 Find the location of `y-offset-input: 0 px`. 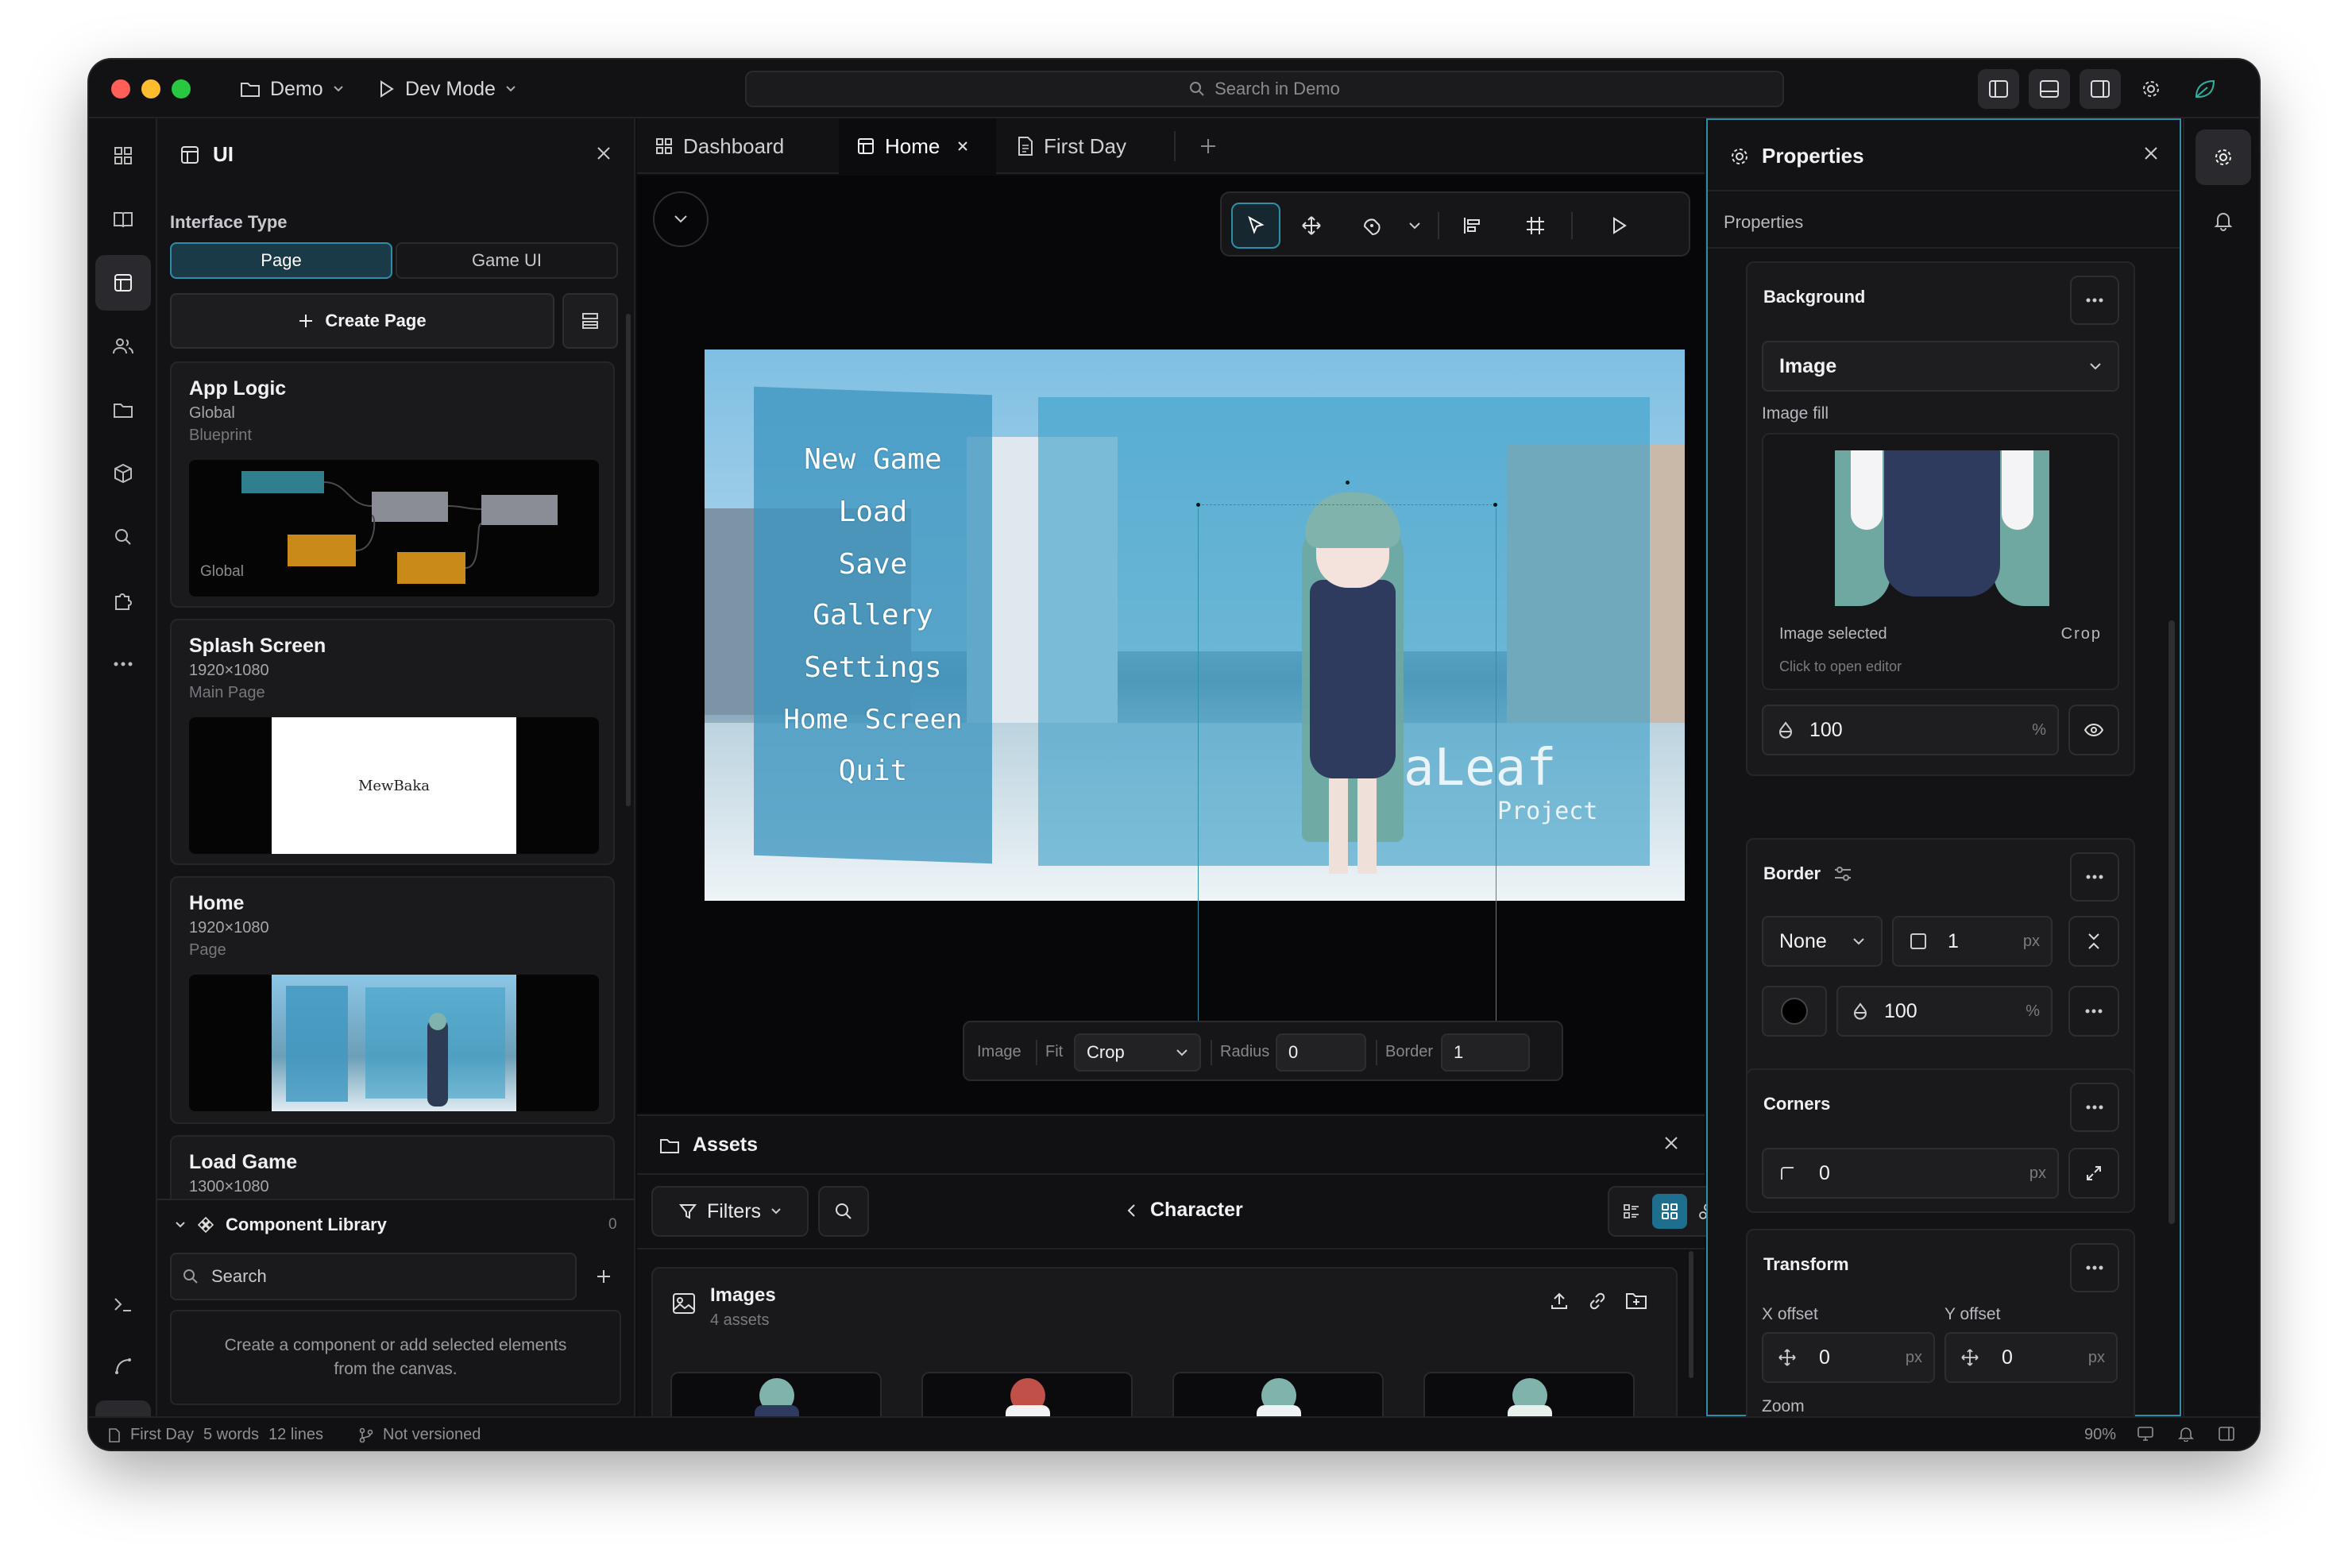

y-offset-input: 0 px is located at coordinates (2031, 1357).